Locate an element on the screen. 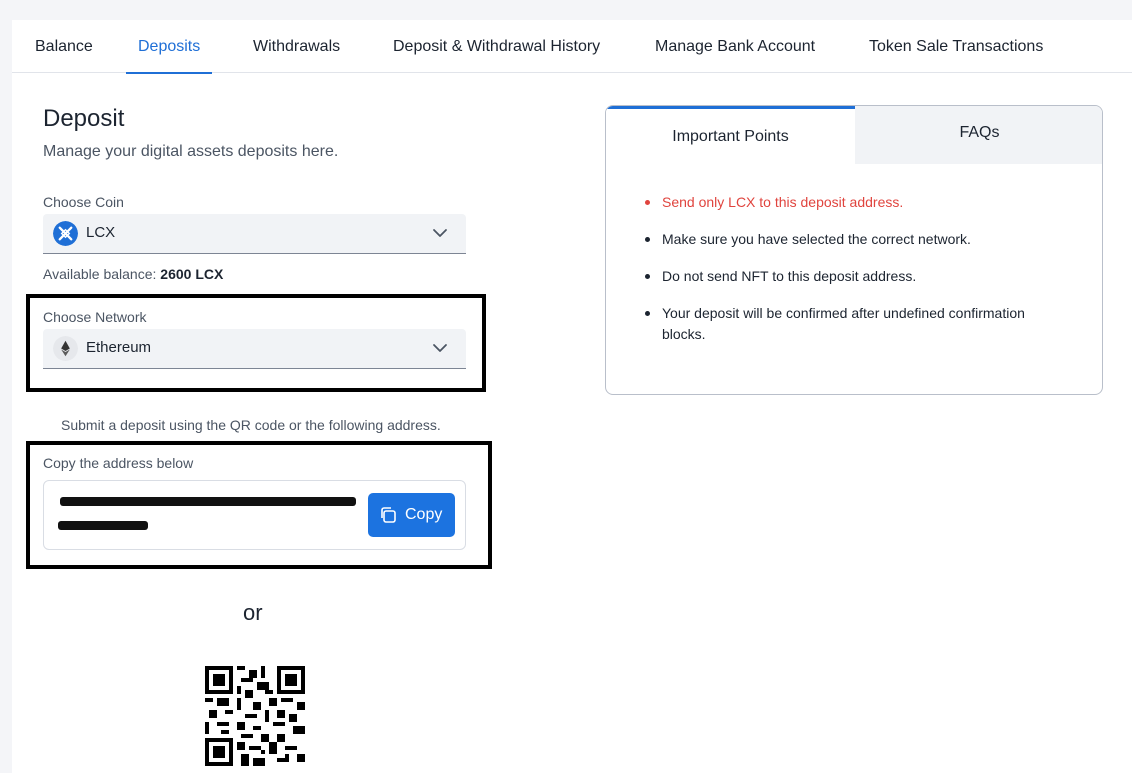 The height and width of the screenshot is (773, 1132). tab-token-sale-transactions: Token Sale Transactions is located at coordinates (956, 46).